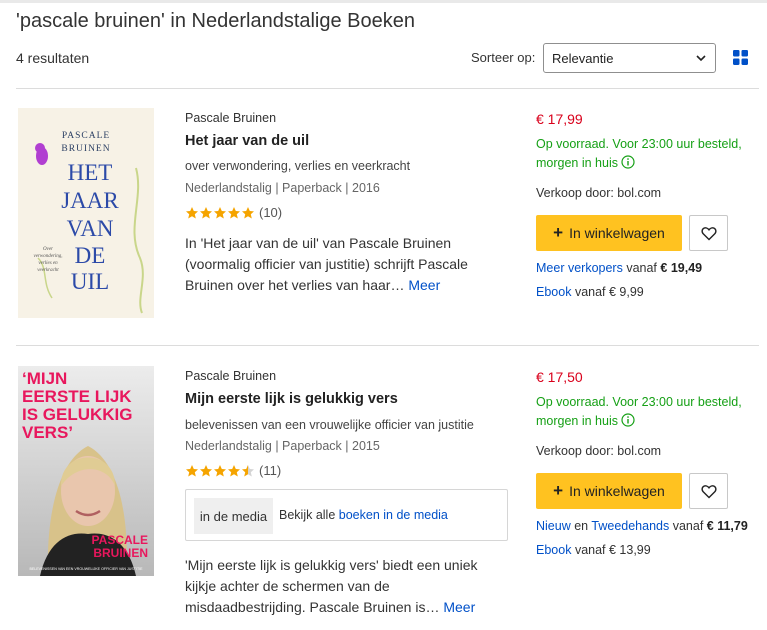 Image resolution: width=767 pixels, height=630 pixels. What do you see at coordinates (298, 166) in the screenshot?
I see `product-subtitle: over verwondering, verlies en veerkracht` at bounding box center [298, 166].